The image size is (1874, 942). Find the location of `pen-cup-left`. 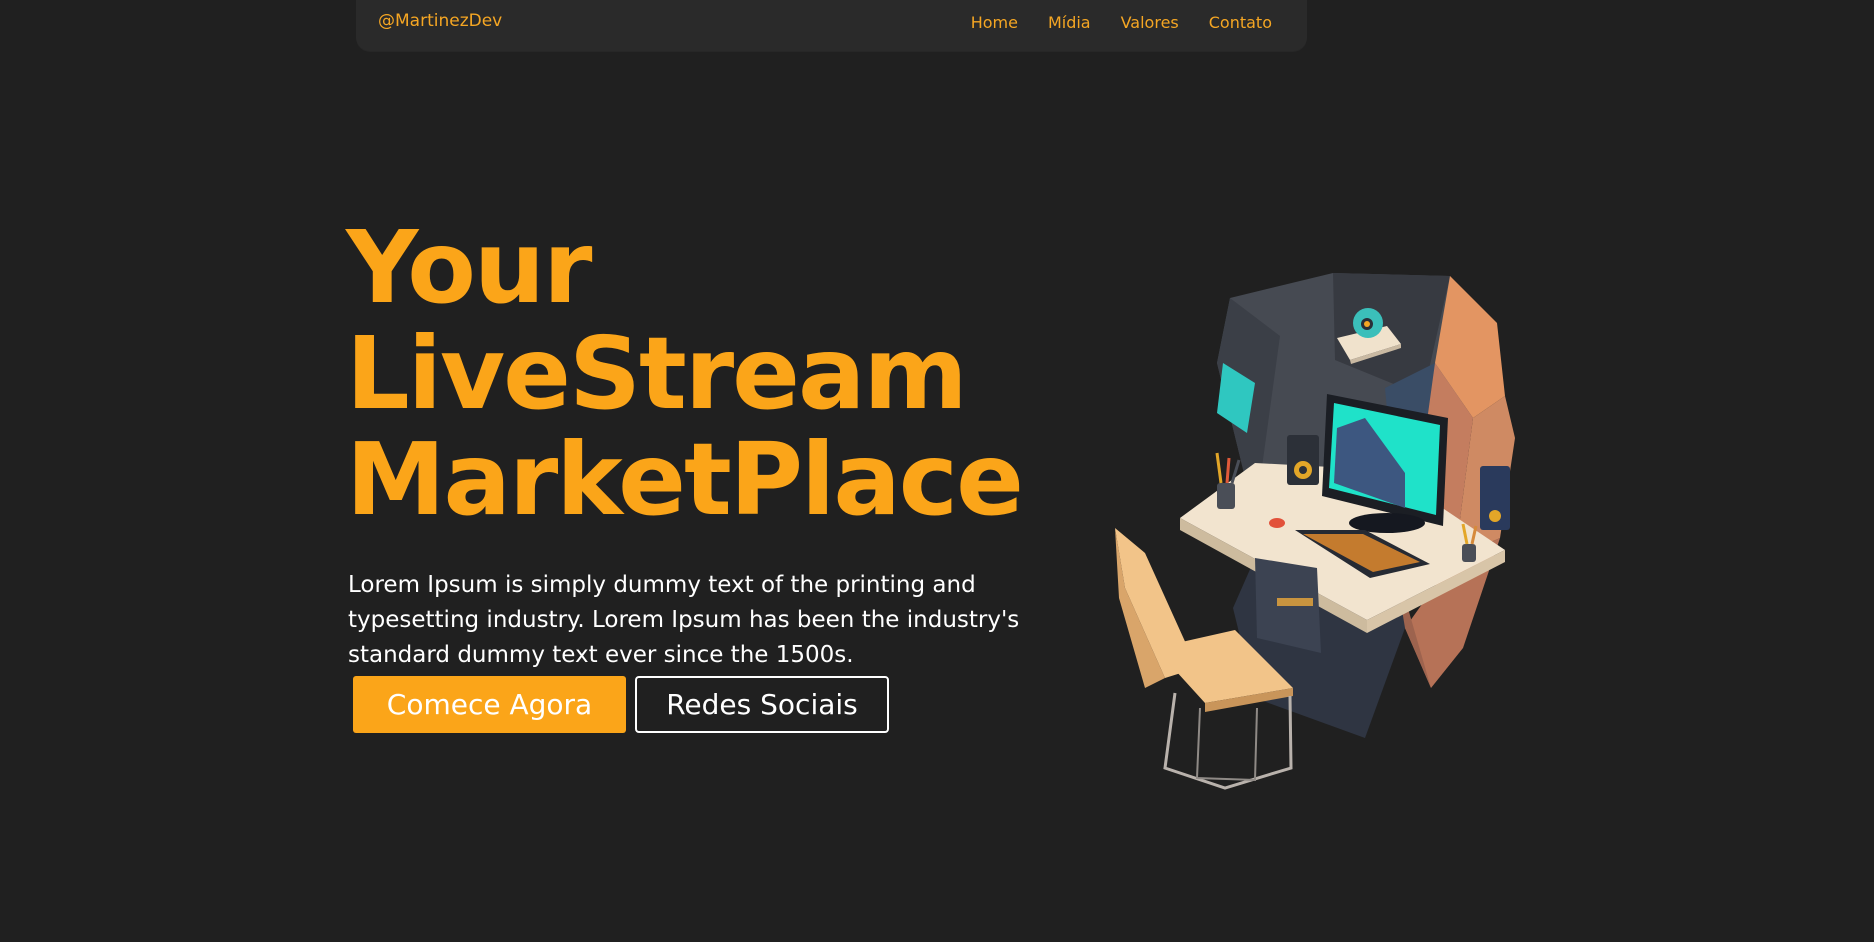

pen-cup-left is located at coordinates (1226, 496).